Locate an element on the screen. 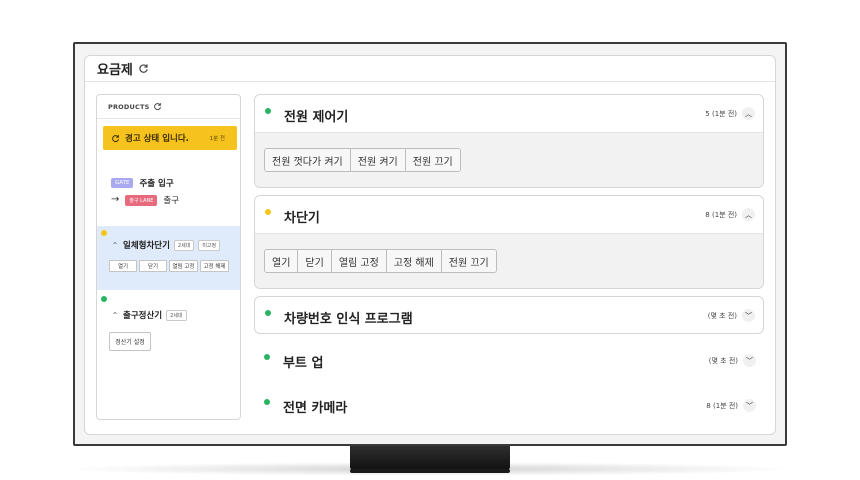 The width and height of the screenshot is (860, 480). card-title: 부트 업 is located at coordinates (303, 363).